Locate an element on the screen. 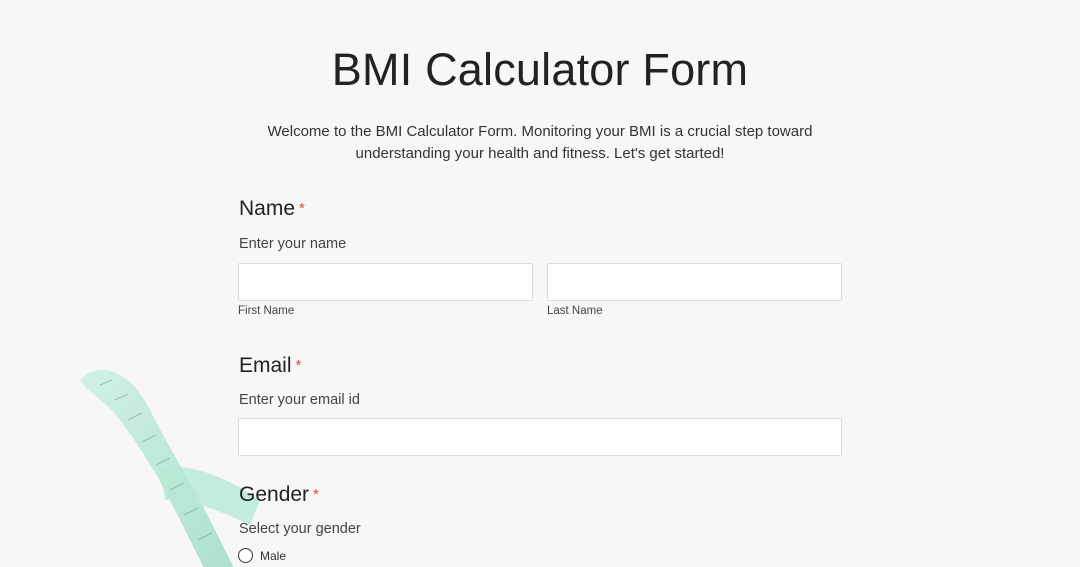 Image resolution: width=1080 pixels, height=567 pixels. name-subtitle: Enter your name is located at coordinates (293, 244).